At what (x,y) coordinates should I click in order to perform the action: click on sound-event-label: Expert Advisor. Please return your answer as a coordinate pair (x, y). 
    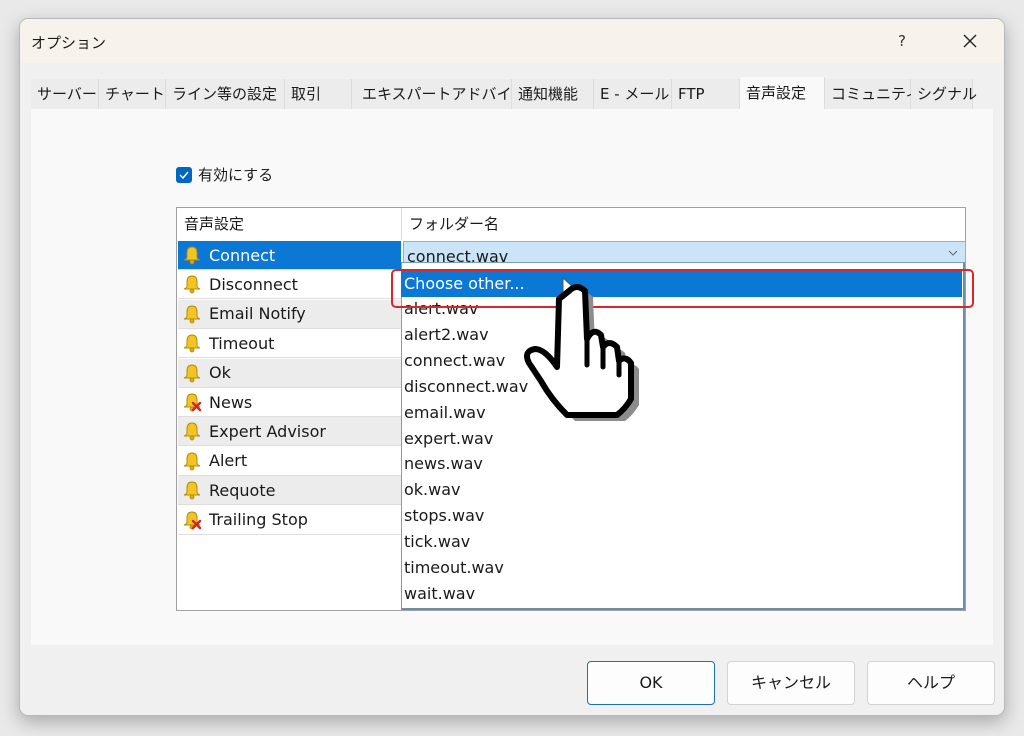
    Looking at the image, I should click on (267, 431).